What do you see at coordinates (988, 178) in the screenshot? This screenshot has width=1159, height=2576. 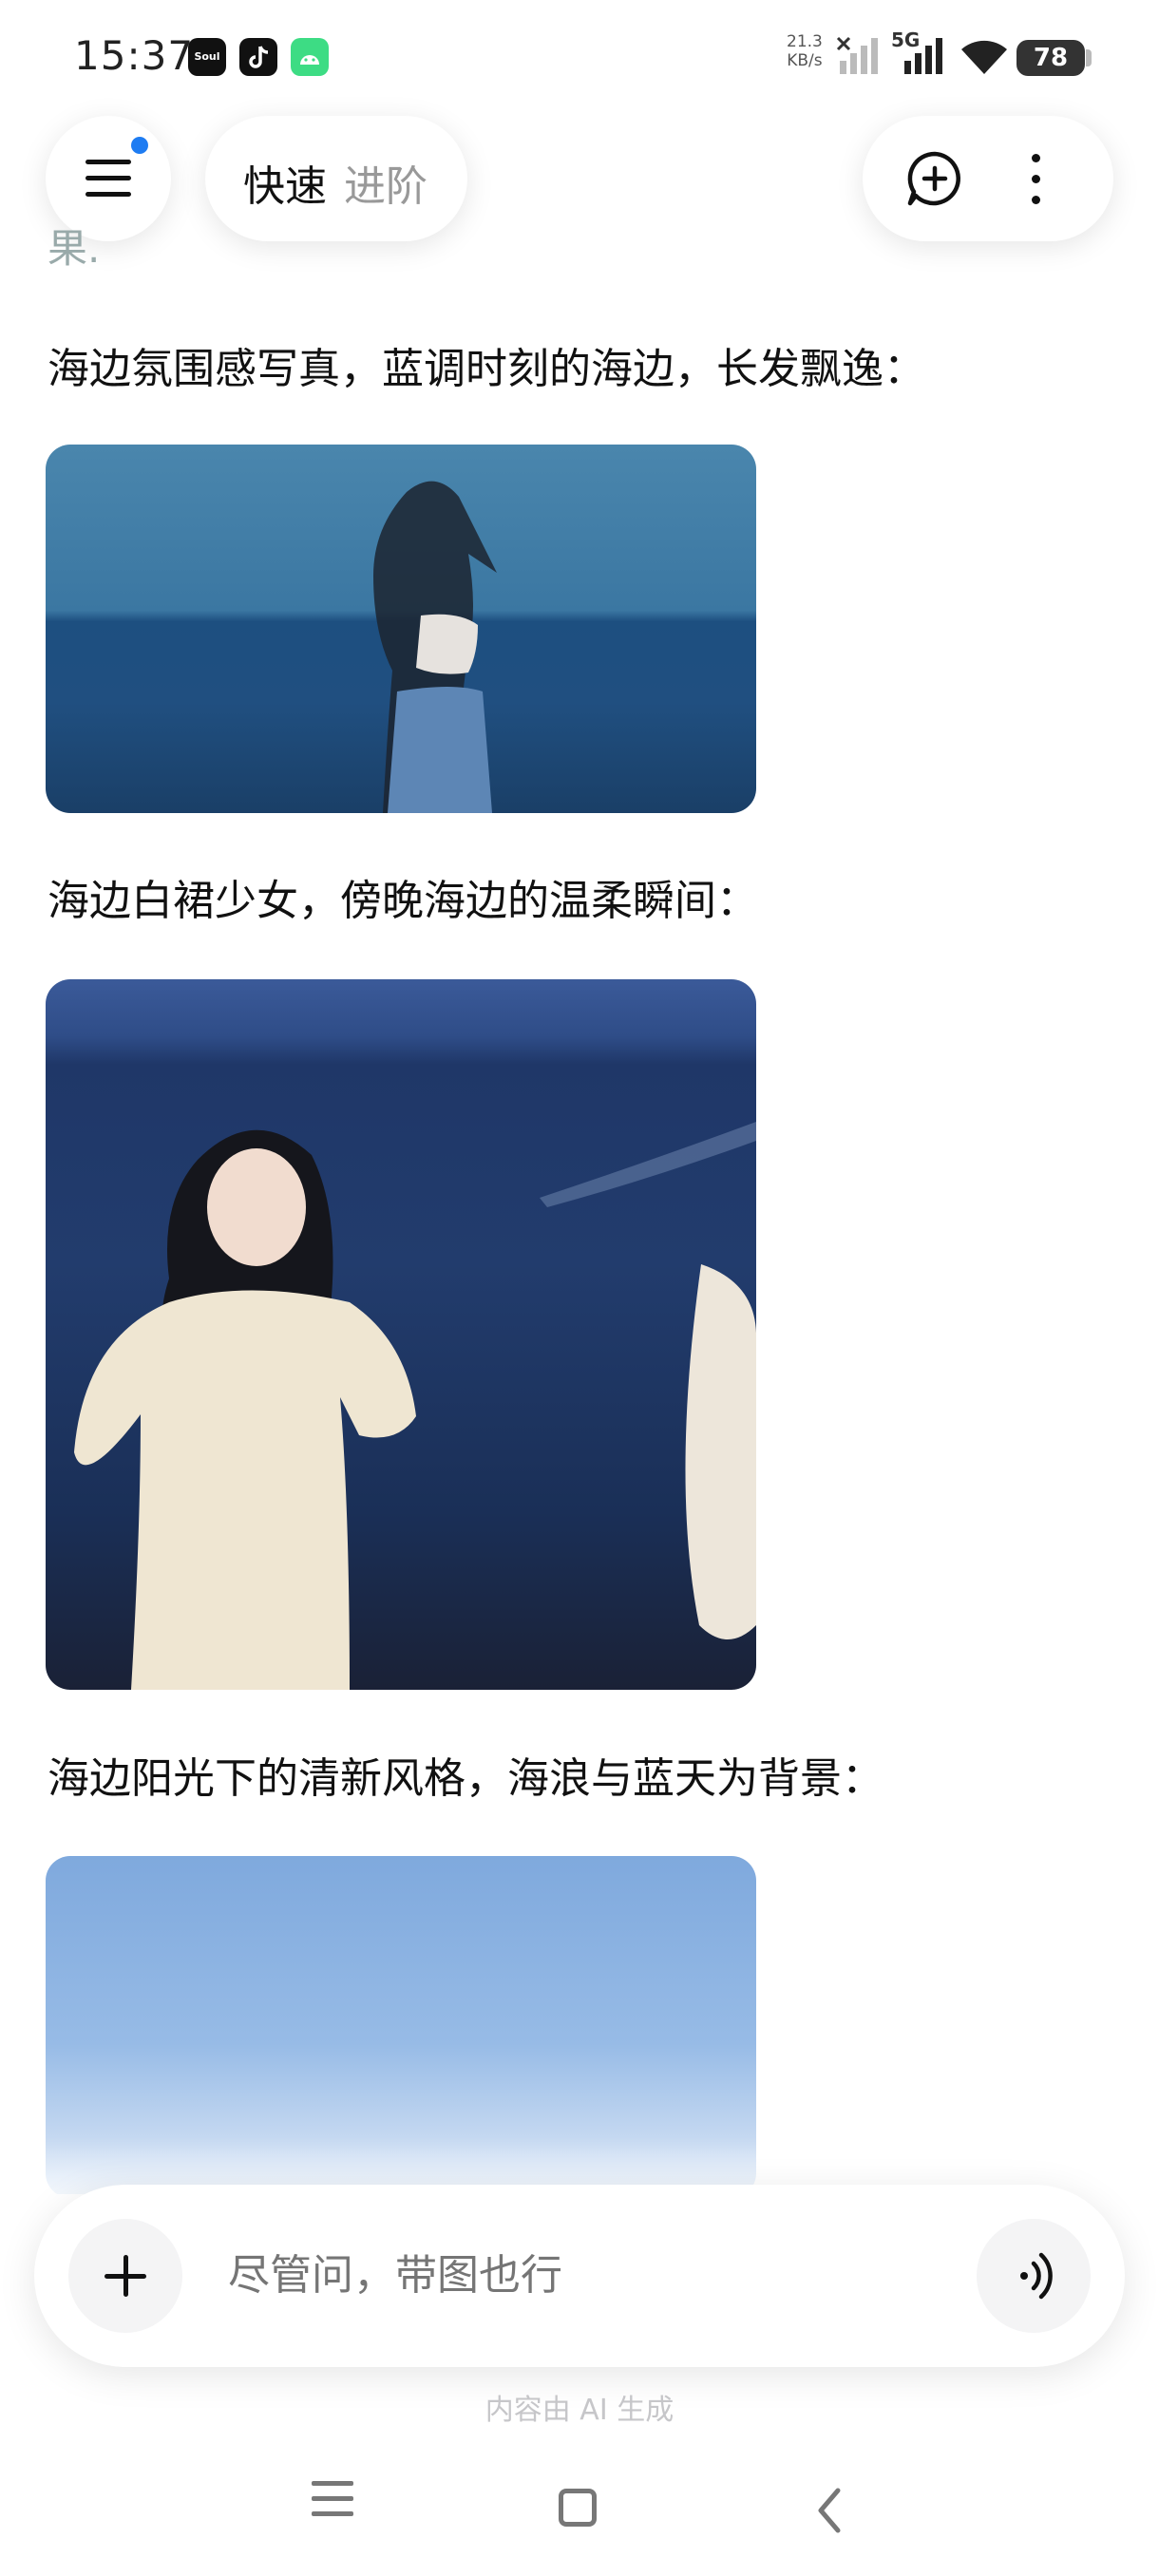 I see `header-actions` at bounding box center [988, 178].